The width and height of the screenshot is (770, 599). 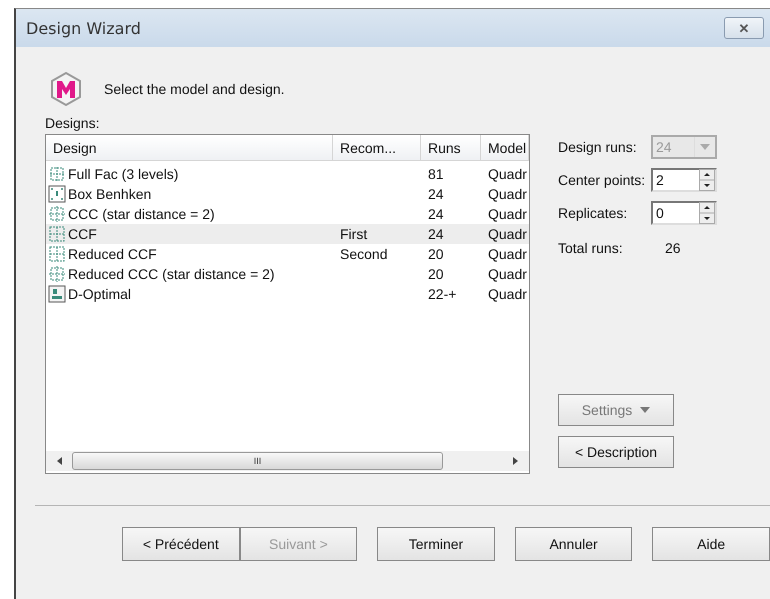 What do you see at coordinates (684, 180) in the screenshot?
I see `spin-field: 2` at bounding box center [684, 180].